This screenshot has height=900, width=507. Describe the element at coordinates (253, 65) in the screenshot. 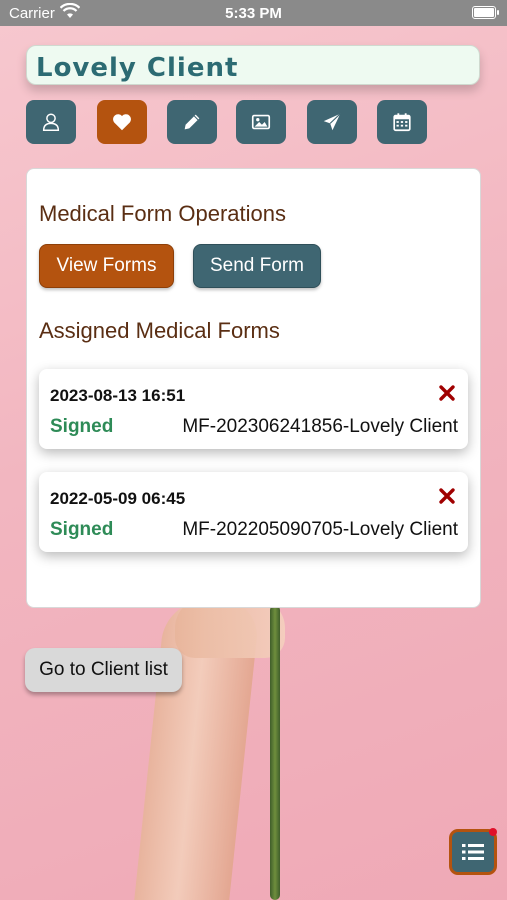

I see `client-name-field: Lovely Client` at that location.